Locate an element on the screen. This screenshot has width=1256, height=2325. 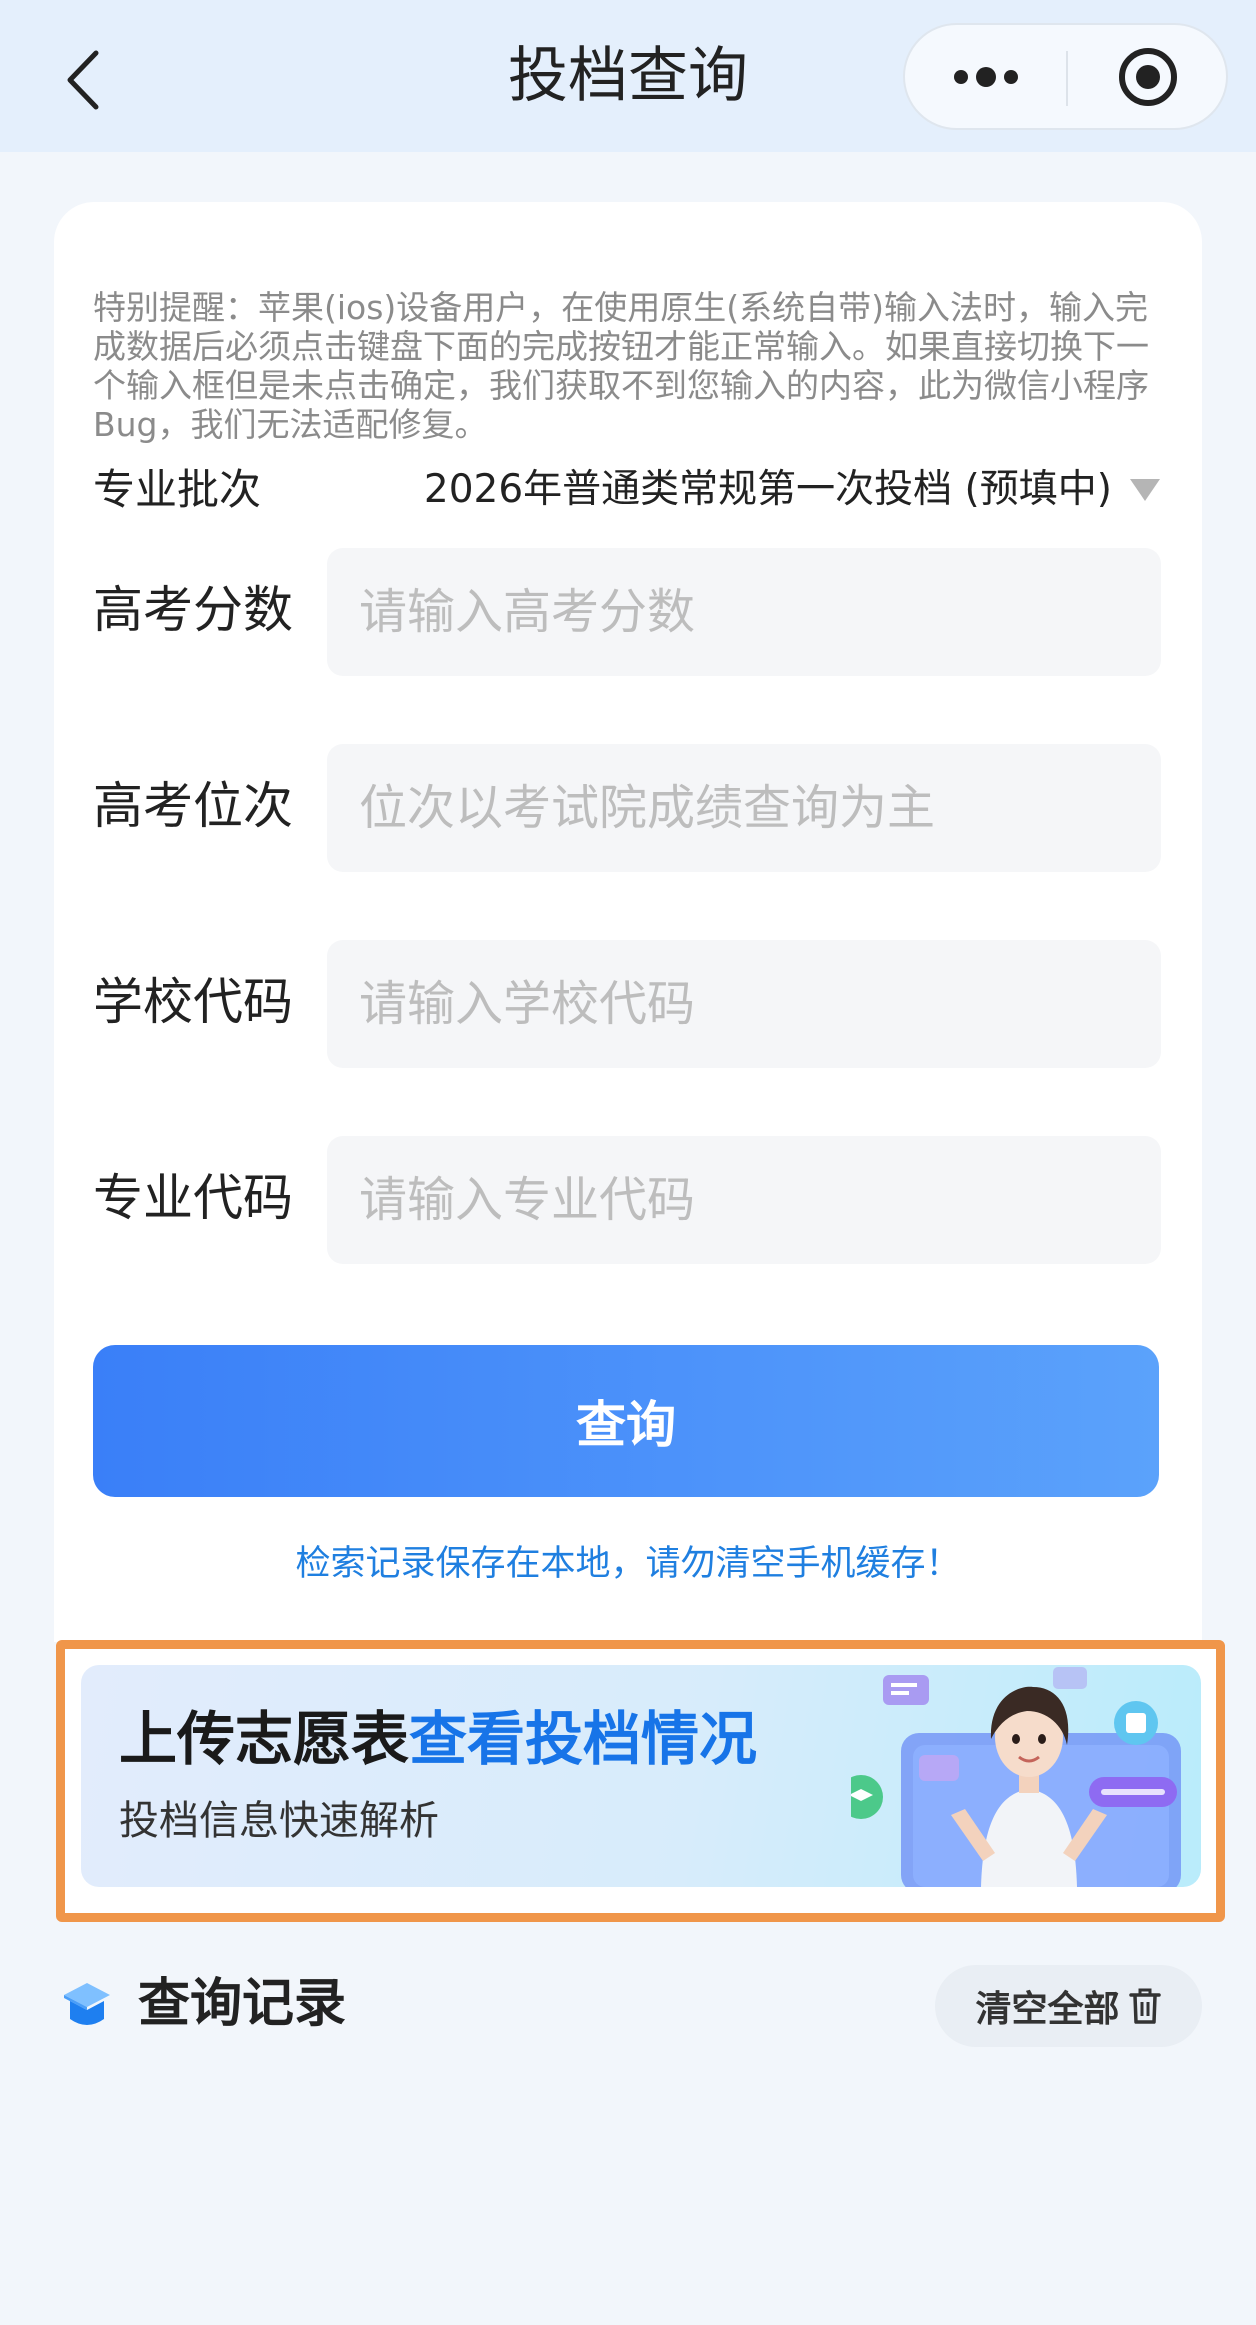
batch-label: 专业批次 is located at coordinates (177, 489).